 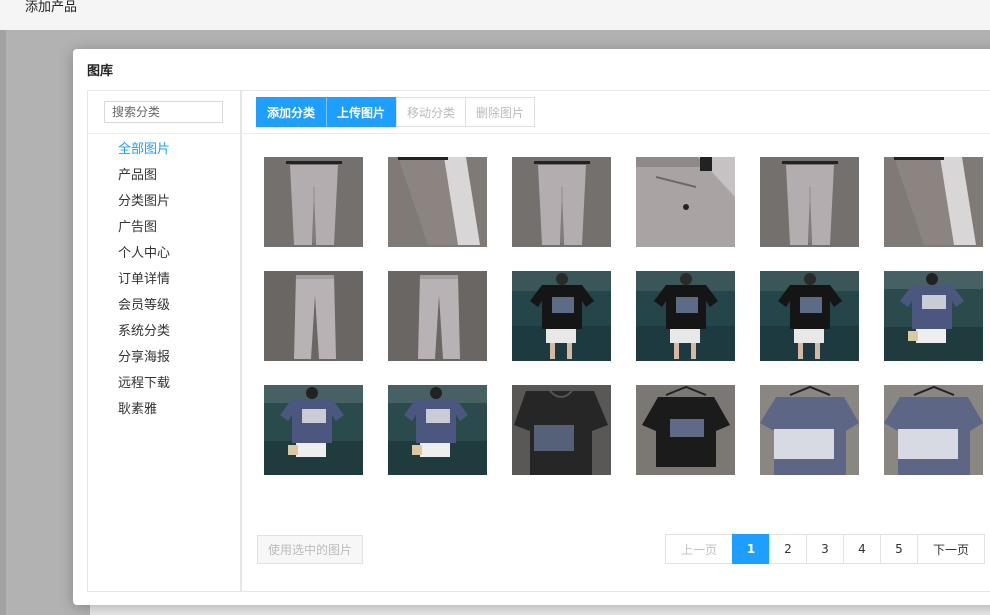 What do you see at coordinates (540, 610) in the screenshot?
I see `background-table-header` at bounding box center [540, 610].